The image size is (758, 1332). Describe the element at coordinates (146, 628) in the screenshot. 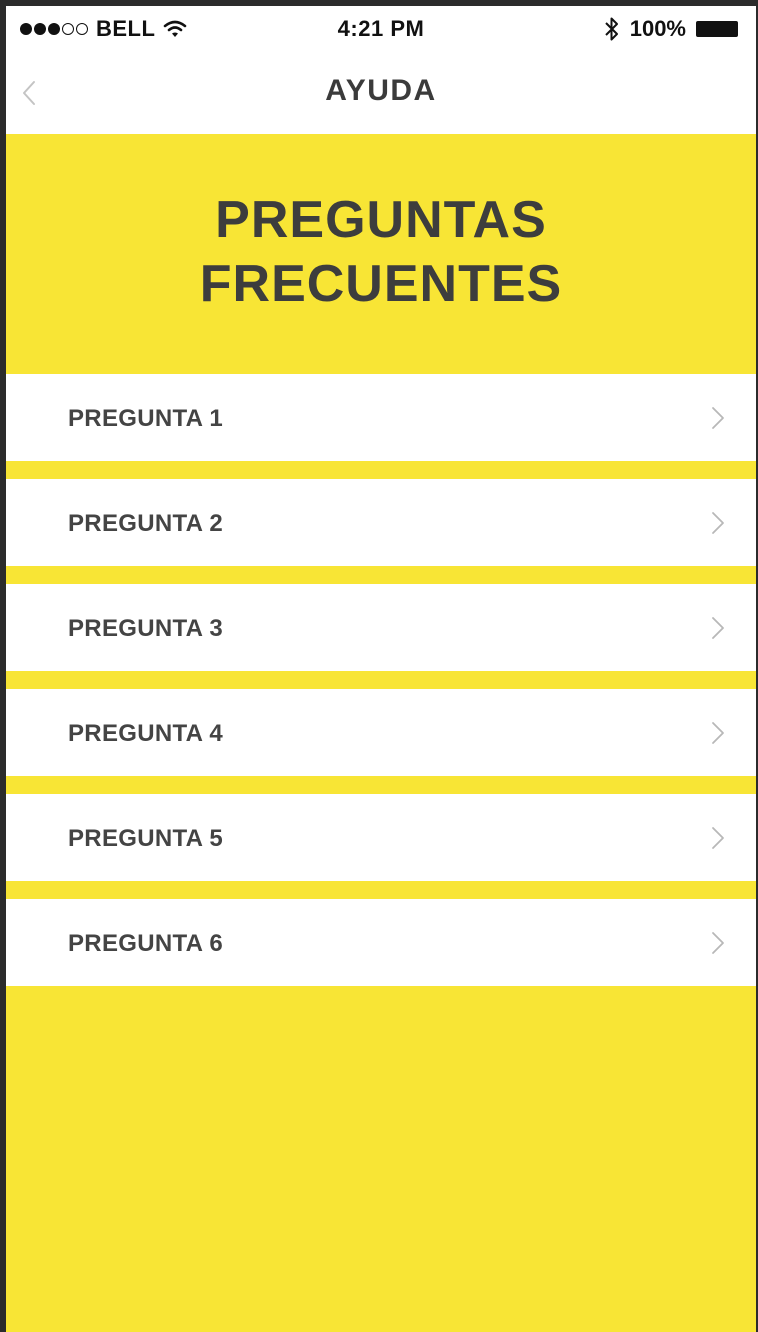

I see `faq-item-label: PREGUNTA 3` at that location.